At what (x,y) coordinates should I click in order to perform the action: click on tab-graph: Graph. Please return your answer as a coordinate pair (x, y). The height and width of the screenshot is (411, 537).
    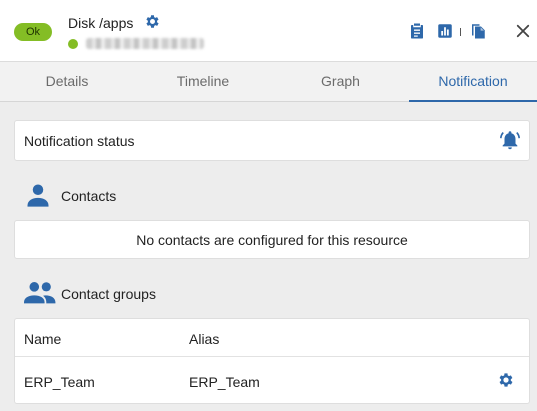
    Looking at the image, I should click on (340, 82).